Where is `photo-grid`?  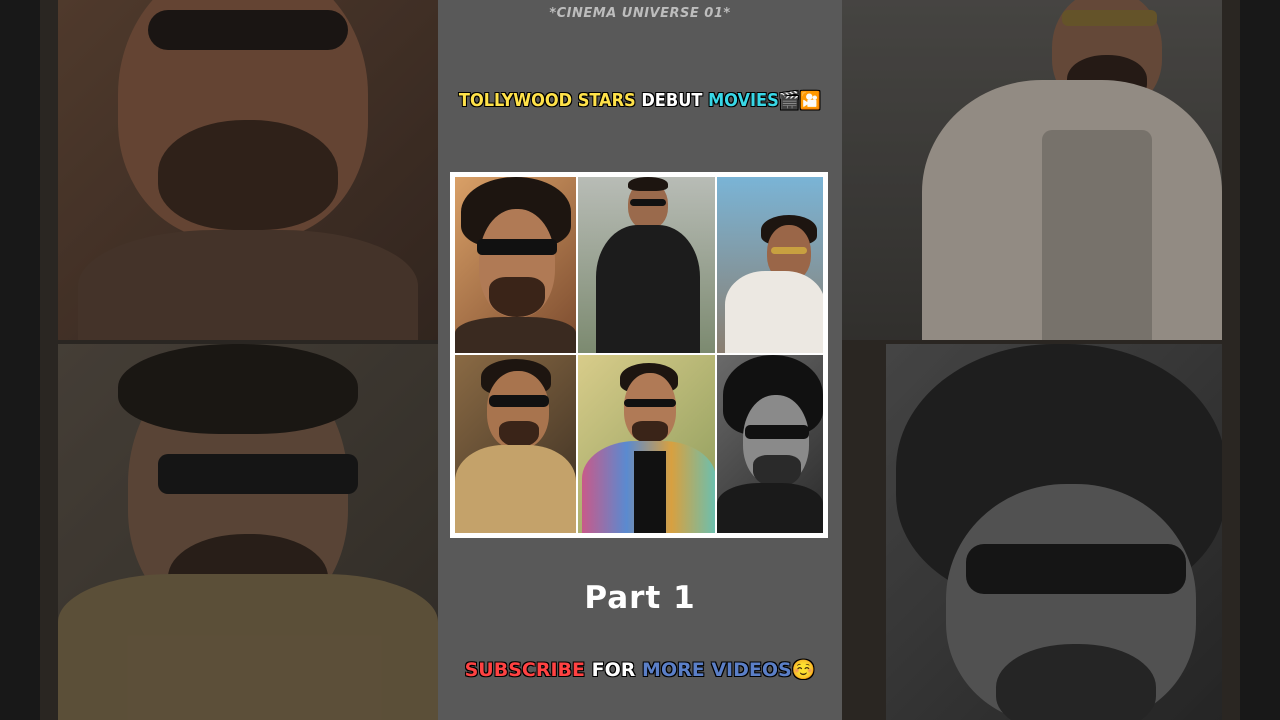
photo-grid is located at coordinates (639, 355).